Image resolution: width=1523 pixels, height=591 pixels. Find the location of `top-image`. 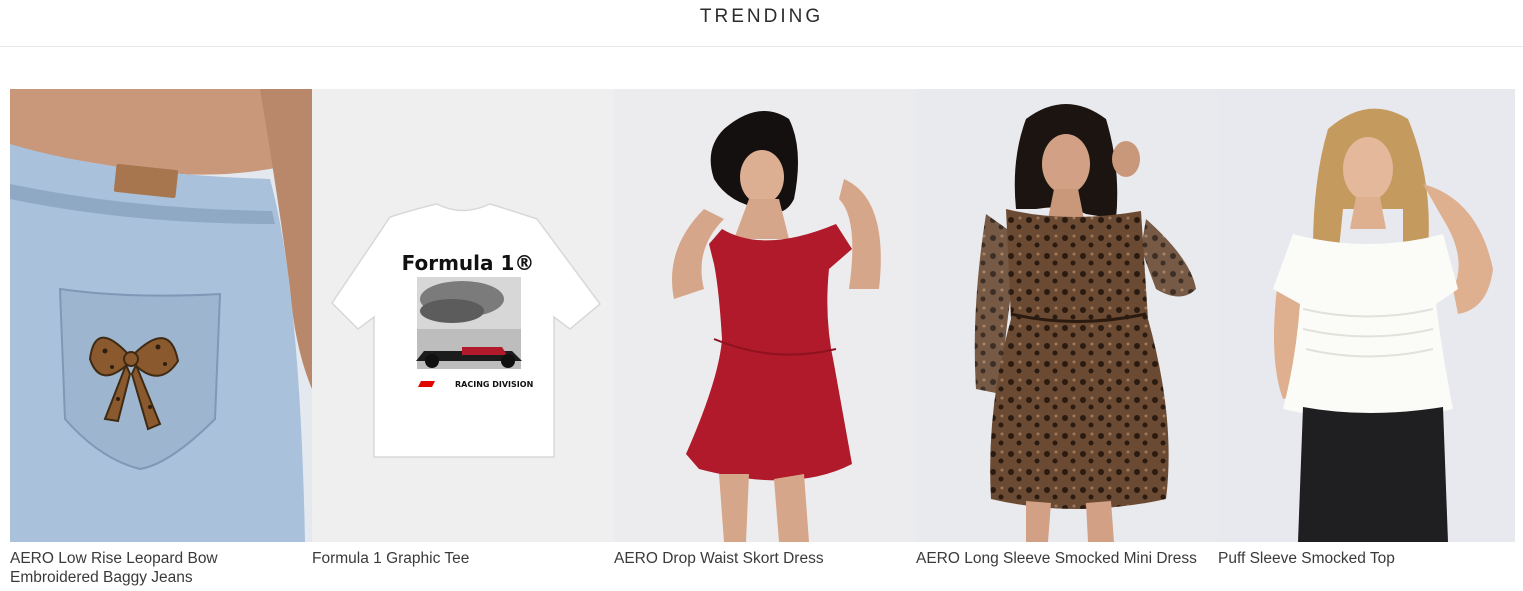

top-image is located at coordinates (1366, 315).